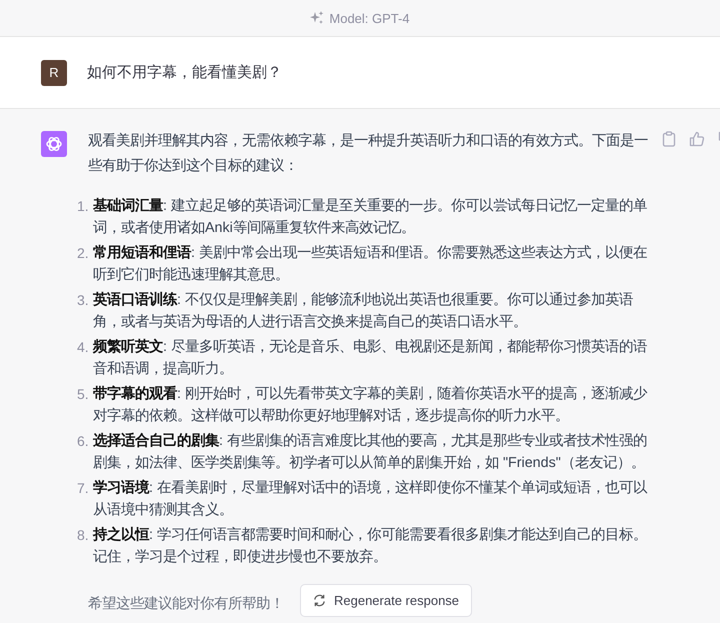  Describe the element at coordinates (83, 535) in the screenshot. I see `list-number: 8.` at that location.